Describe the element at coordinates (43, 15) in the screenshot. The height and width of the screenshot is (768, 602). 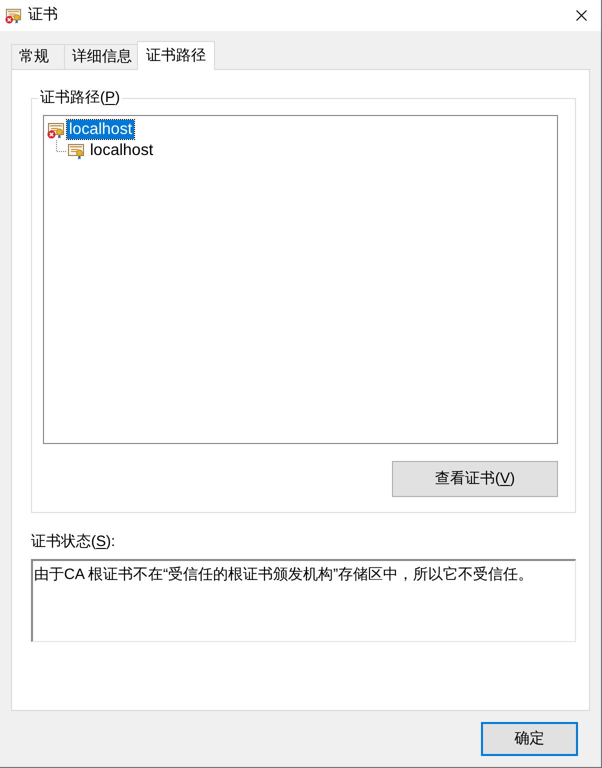
I see `window-title: 证书` at that location.